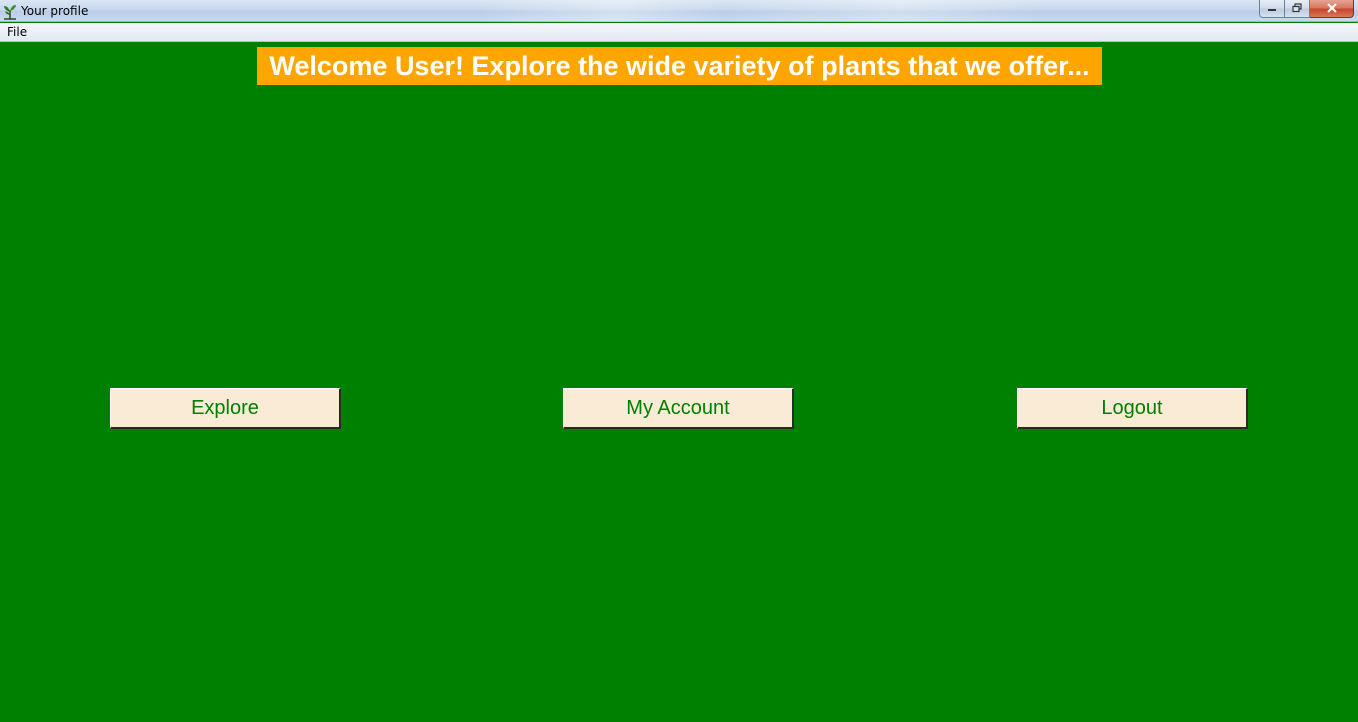 The width and height of the screenshot is (1358, 722). Describe the element at coordinates (1132, 408) in the screenshot. I see `logout-button: Logout` at that location.